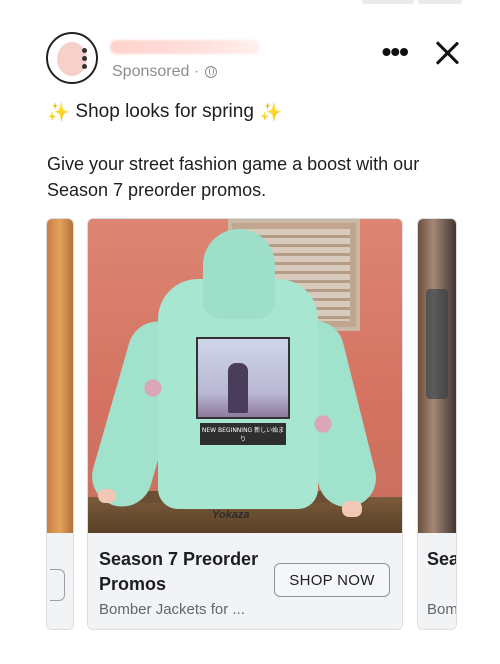 The height and width of the screenshot is (664, 500). What do you see at coordinates (86, 61) in the screenshot?
I see `avatar-decoration` at bounding box center [86, 61].